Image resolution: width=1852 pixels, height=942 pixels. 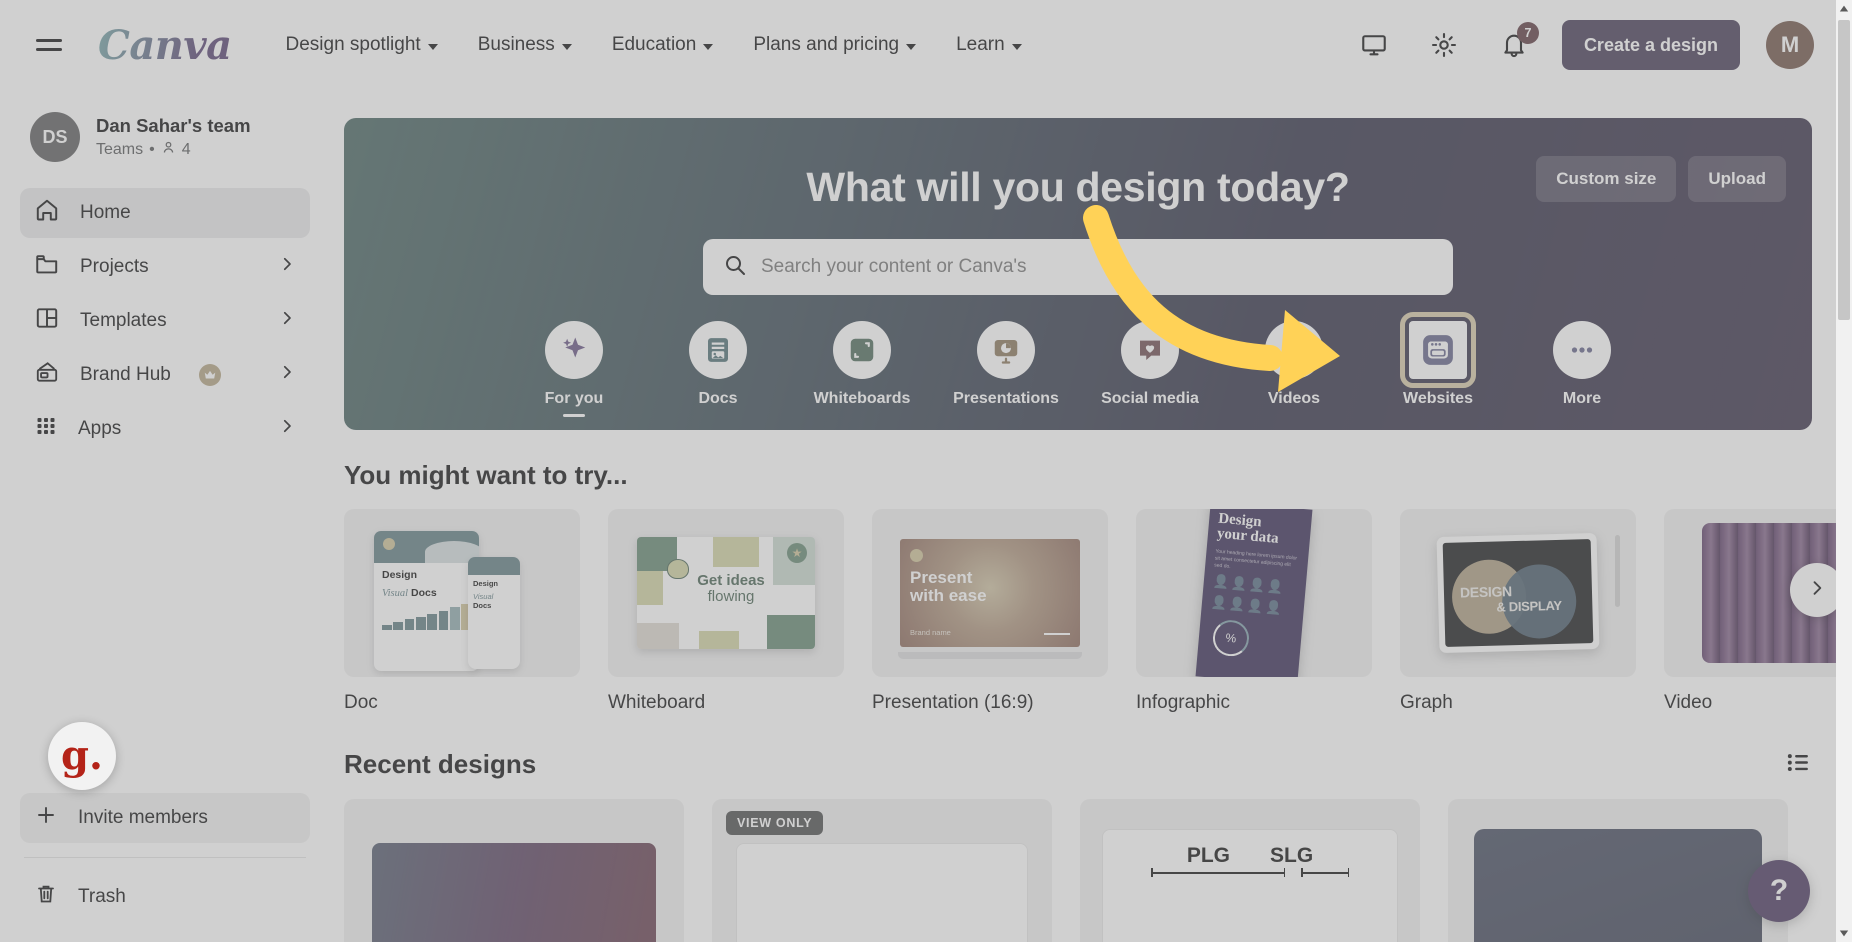 What do you see at coordinates (53, 45) in the screenshot?
I see `hamburger-icon` at bounding box center [53, 45].